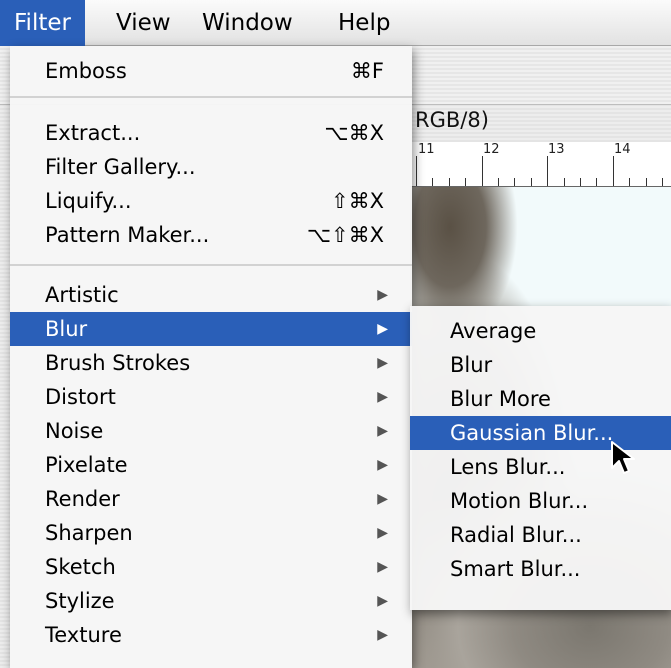 The height and width of the screenshot is (668, 671). I want to click on menu-item-artistic: Artistic ▶, so click(211, 295).